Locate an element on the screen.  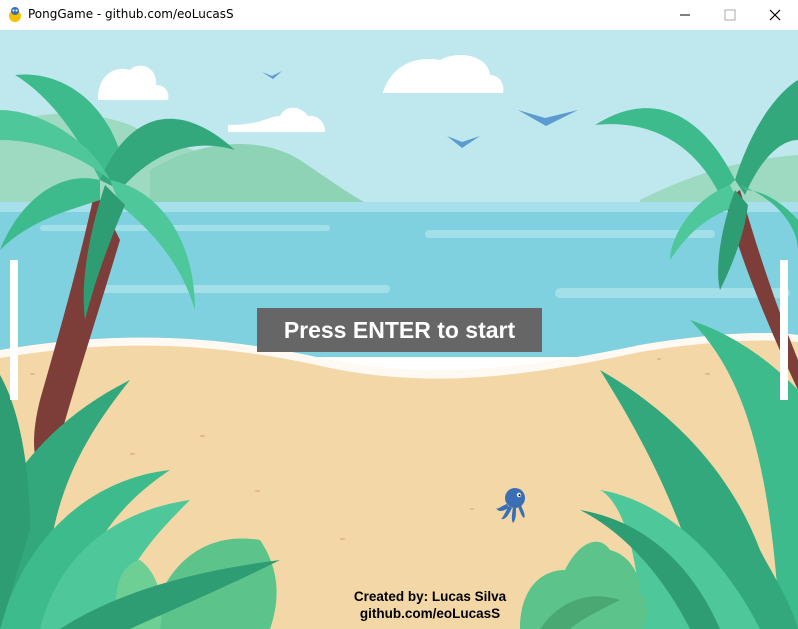
close-button is located at coordinates (775, 15).